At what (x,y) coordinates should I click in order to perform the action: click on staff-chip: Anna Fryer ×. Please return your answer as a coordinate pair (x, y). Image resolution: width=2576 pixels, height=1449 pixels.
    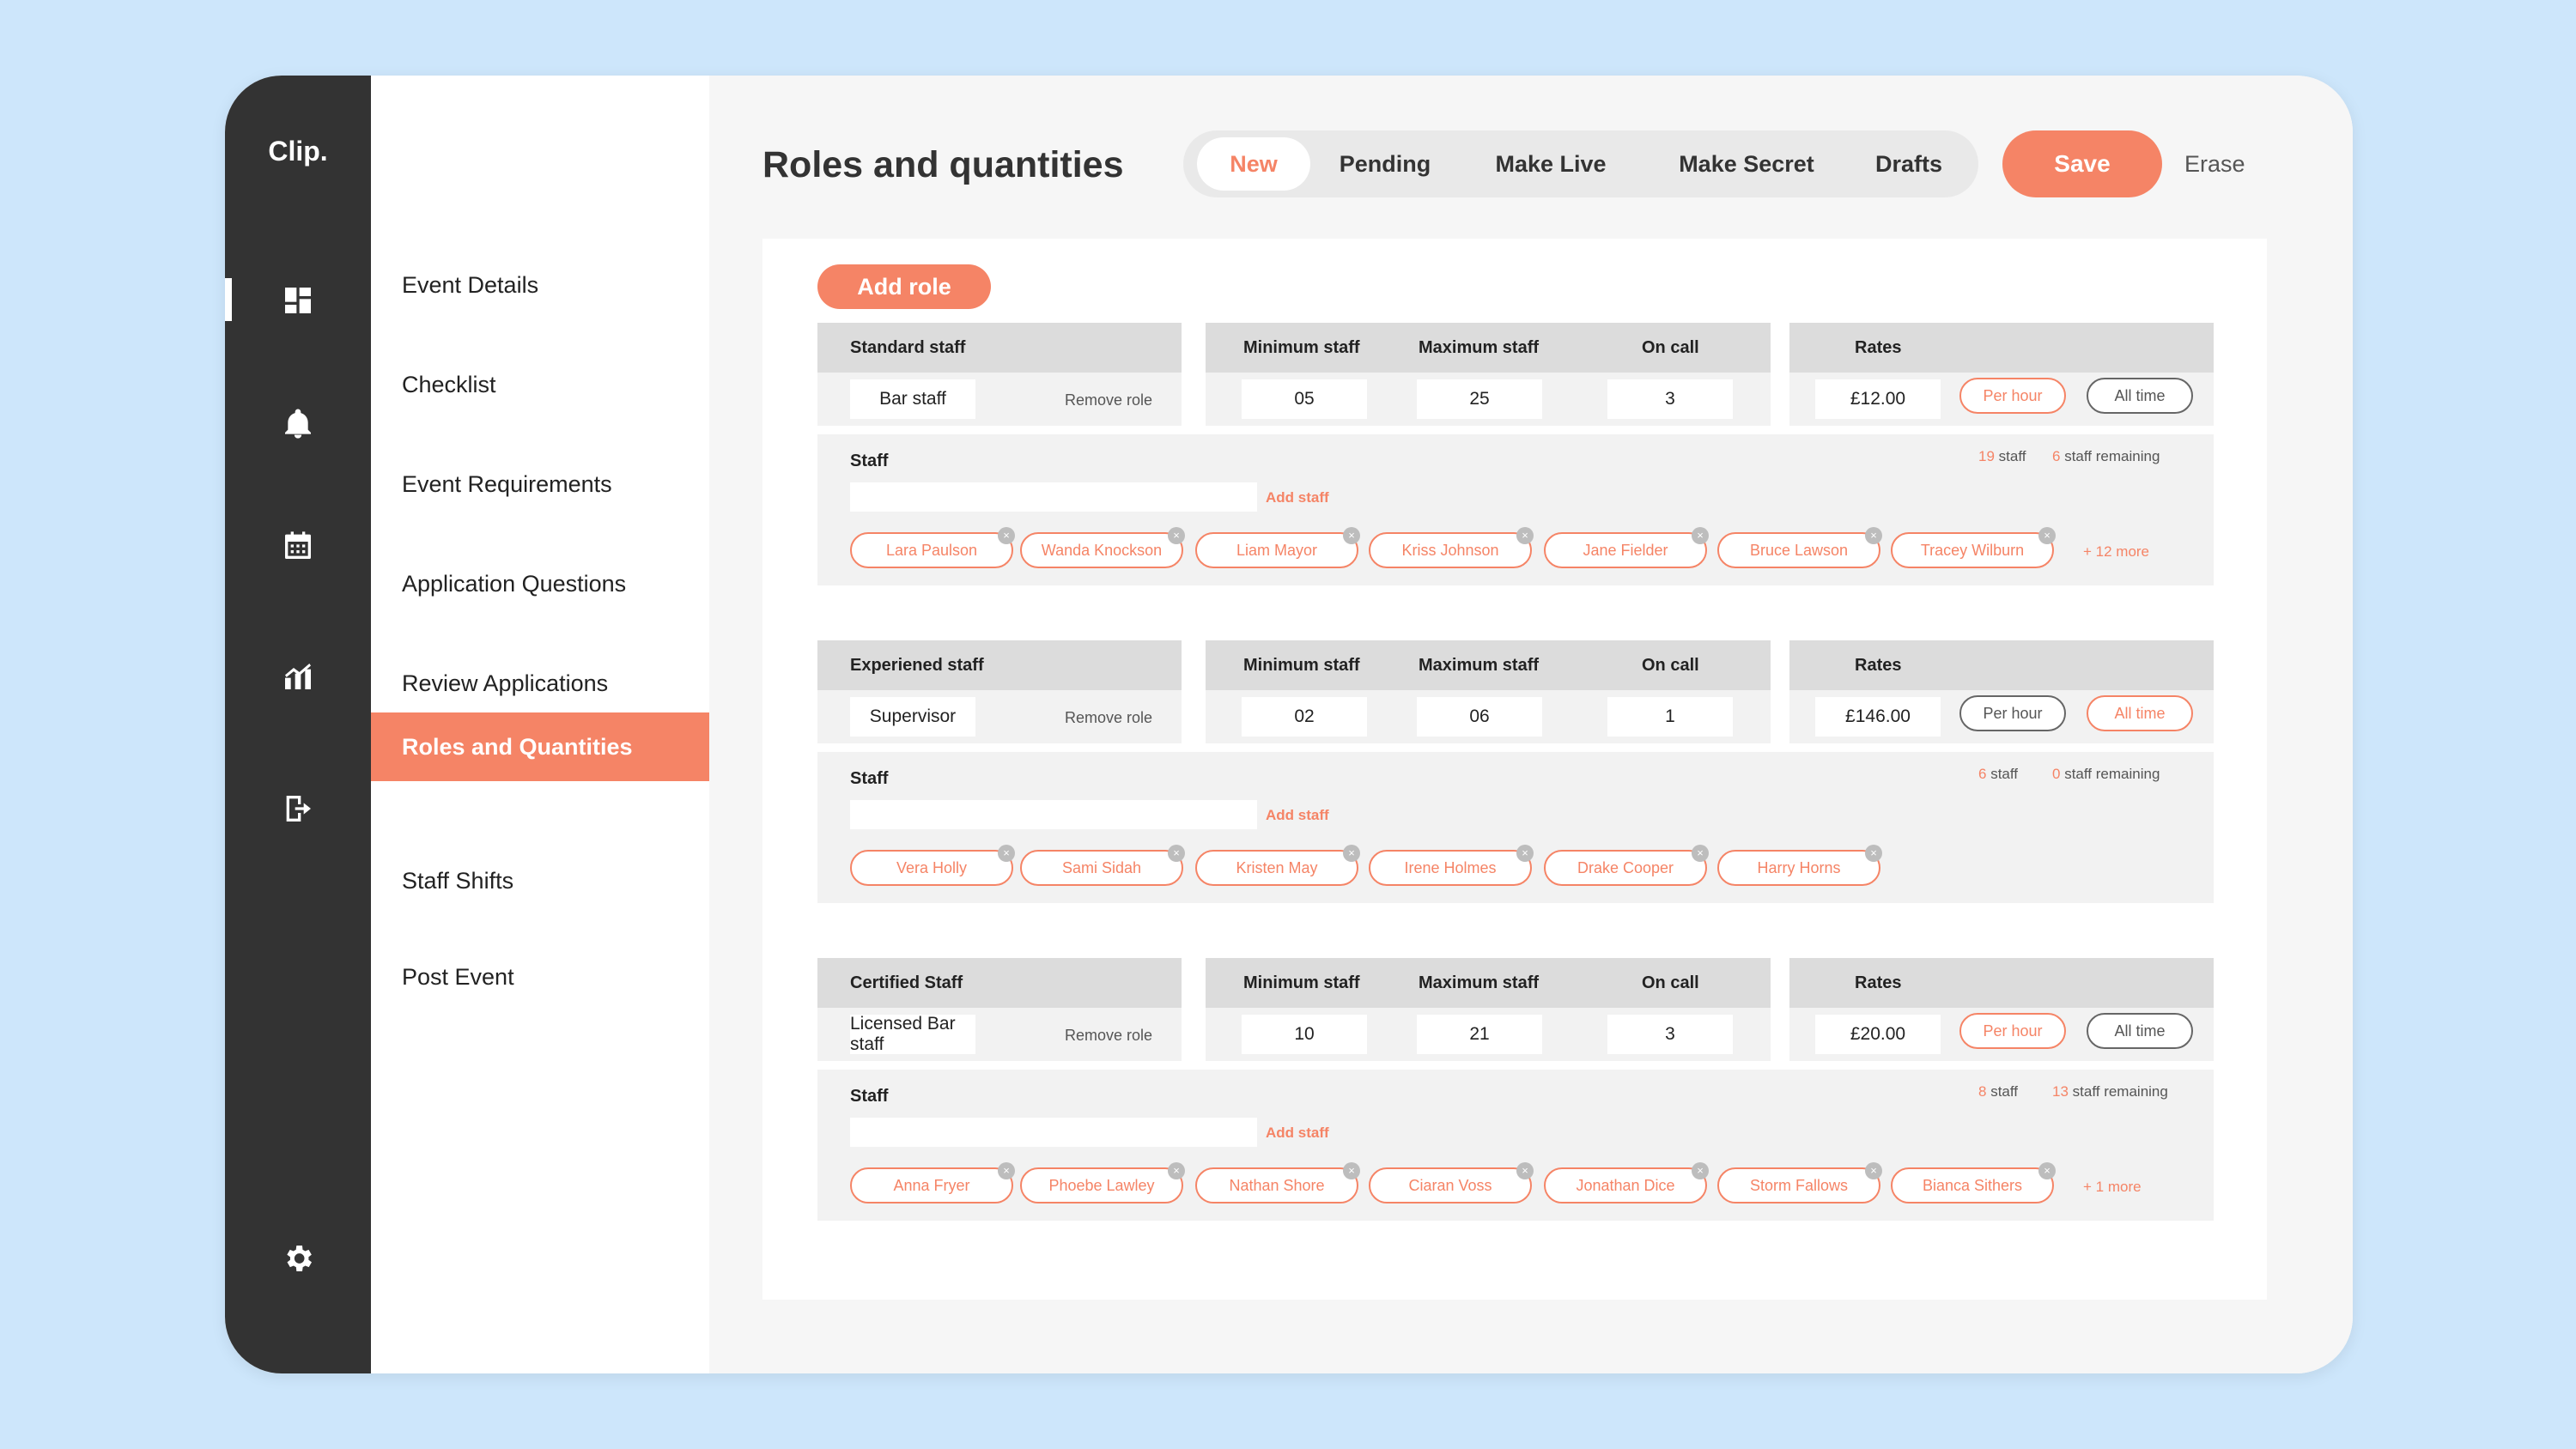
    Looking at the image, I should click on (932, 1182).